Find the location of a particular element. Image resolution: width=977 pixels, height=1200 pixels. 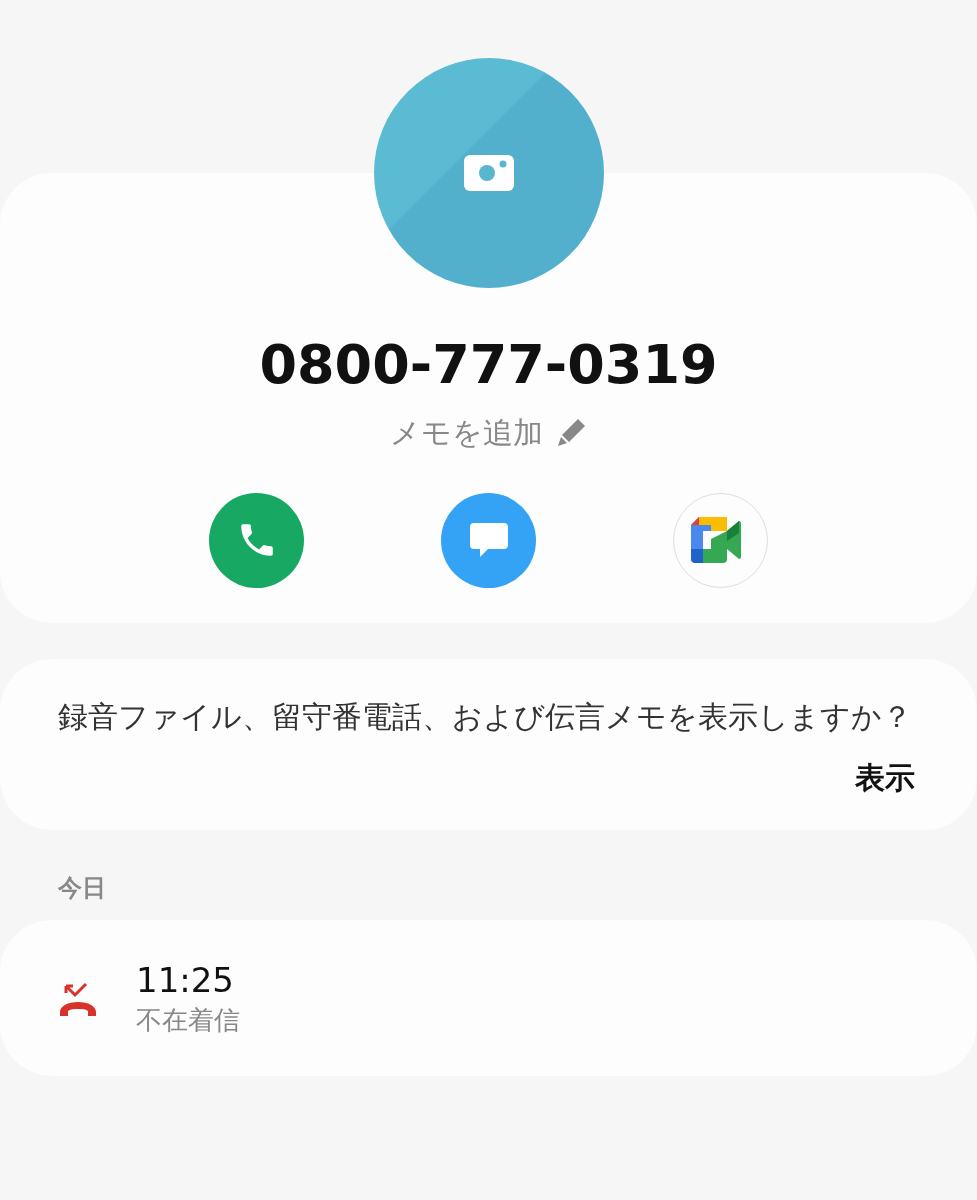

section-header: 今日 is located at coordinates (82, 888).